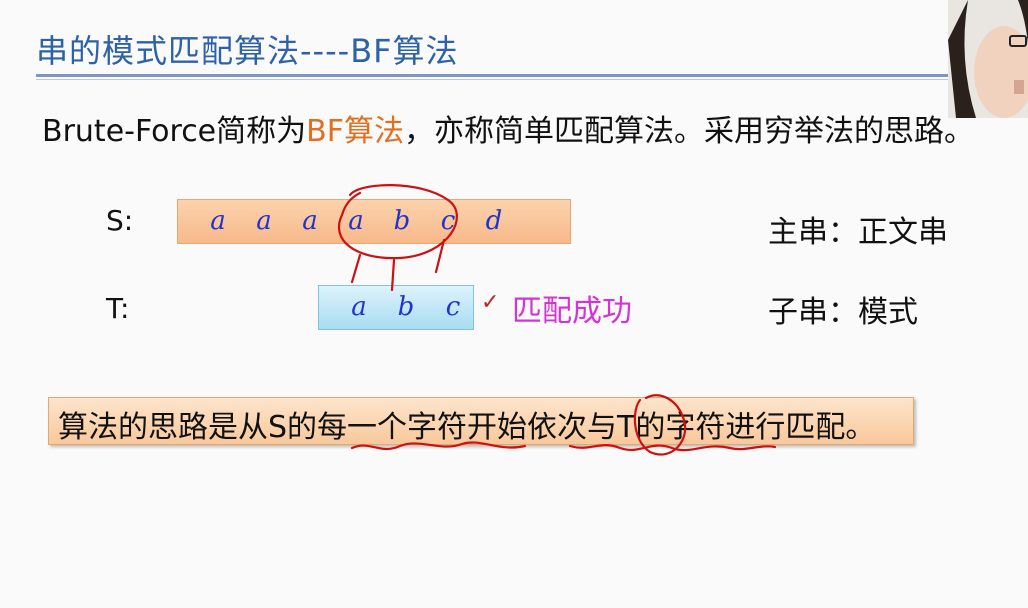 The image size is (1028, 608). Describe the element at coordinates (397, 222) in the screenshot. I see `ink-circle-abc` at that location.